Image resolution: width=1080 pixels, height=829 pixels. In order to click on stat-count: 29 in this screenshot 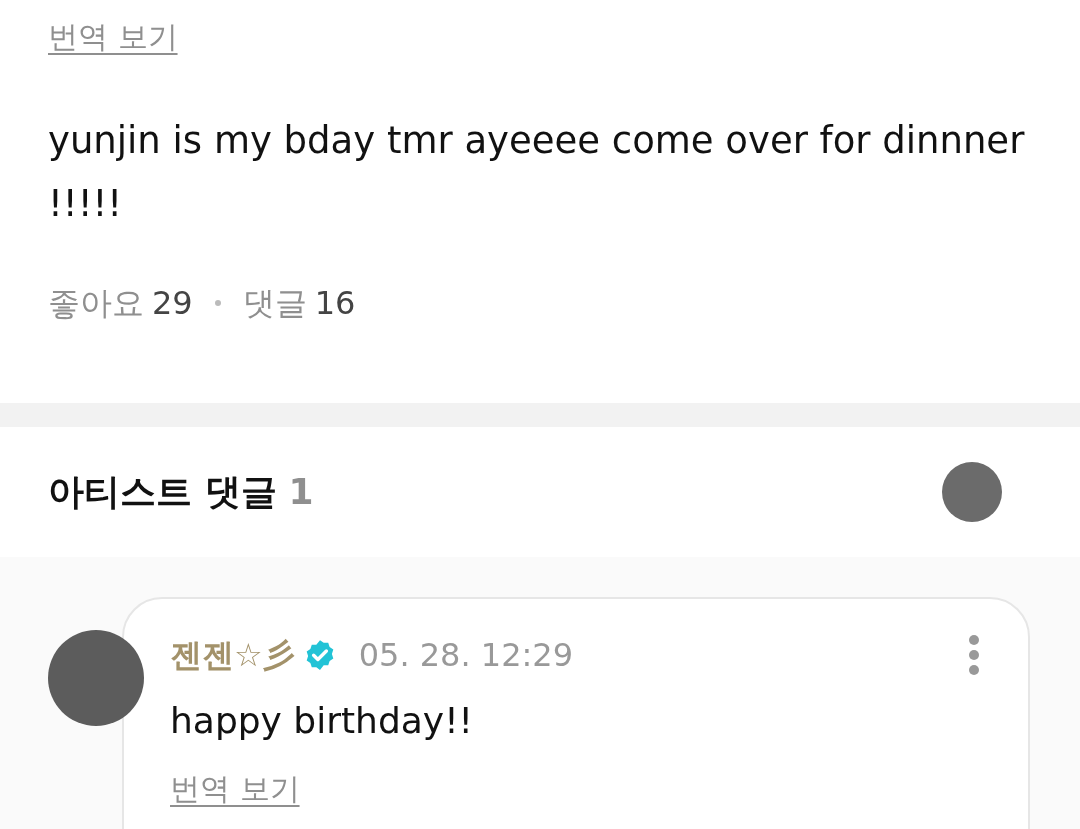, I will do `click(172, 303)`.